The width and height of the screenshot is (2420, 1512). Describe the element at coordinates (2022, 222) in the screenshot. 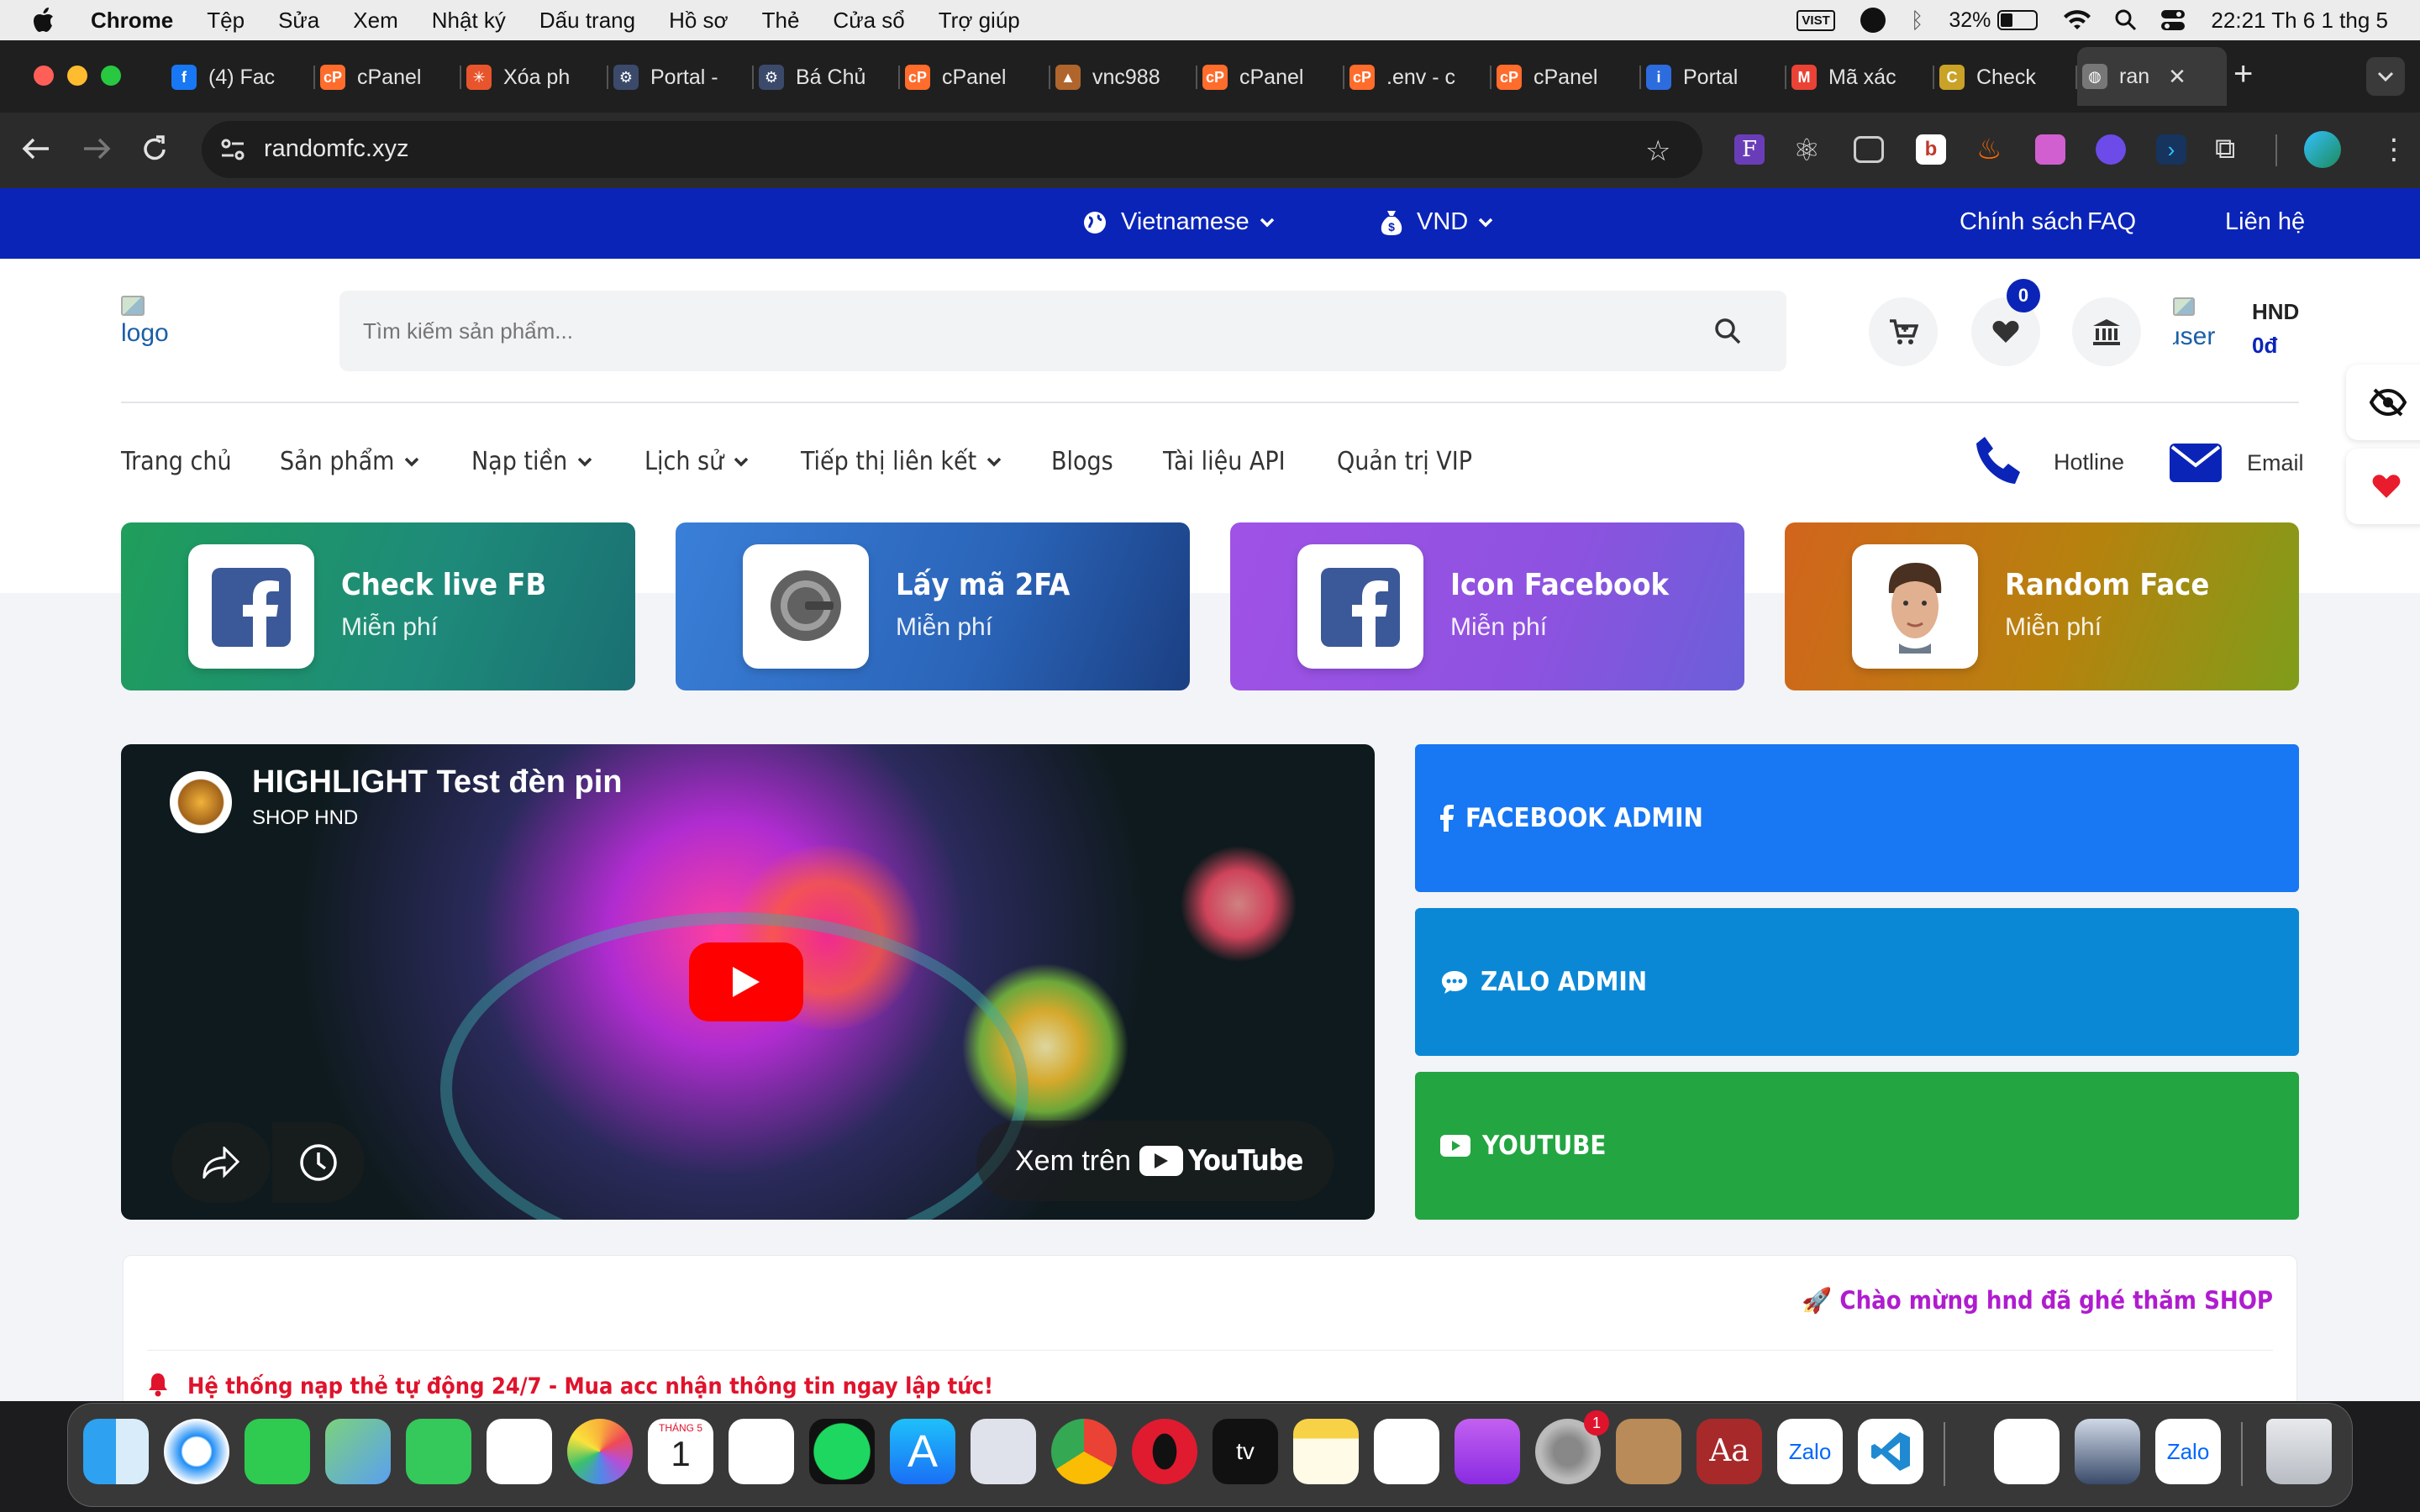

I see `policy-link: Chính sách` at that location.